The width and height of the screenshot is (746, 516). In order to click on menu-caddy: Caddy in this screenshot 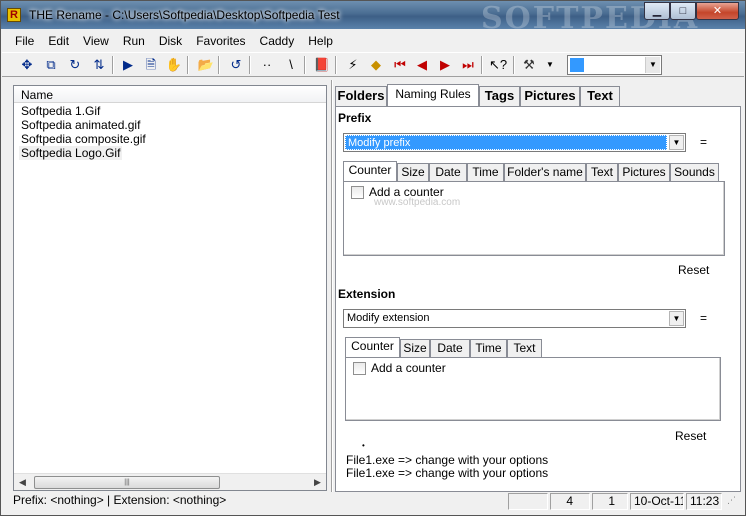, I will do `click(277, 41)`.